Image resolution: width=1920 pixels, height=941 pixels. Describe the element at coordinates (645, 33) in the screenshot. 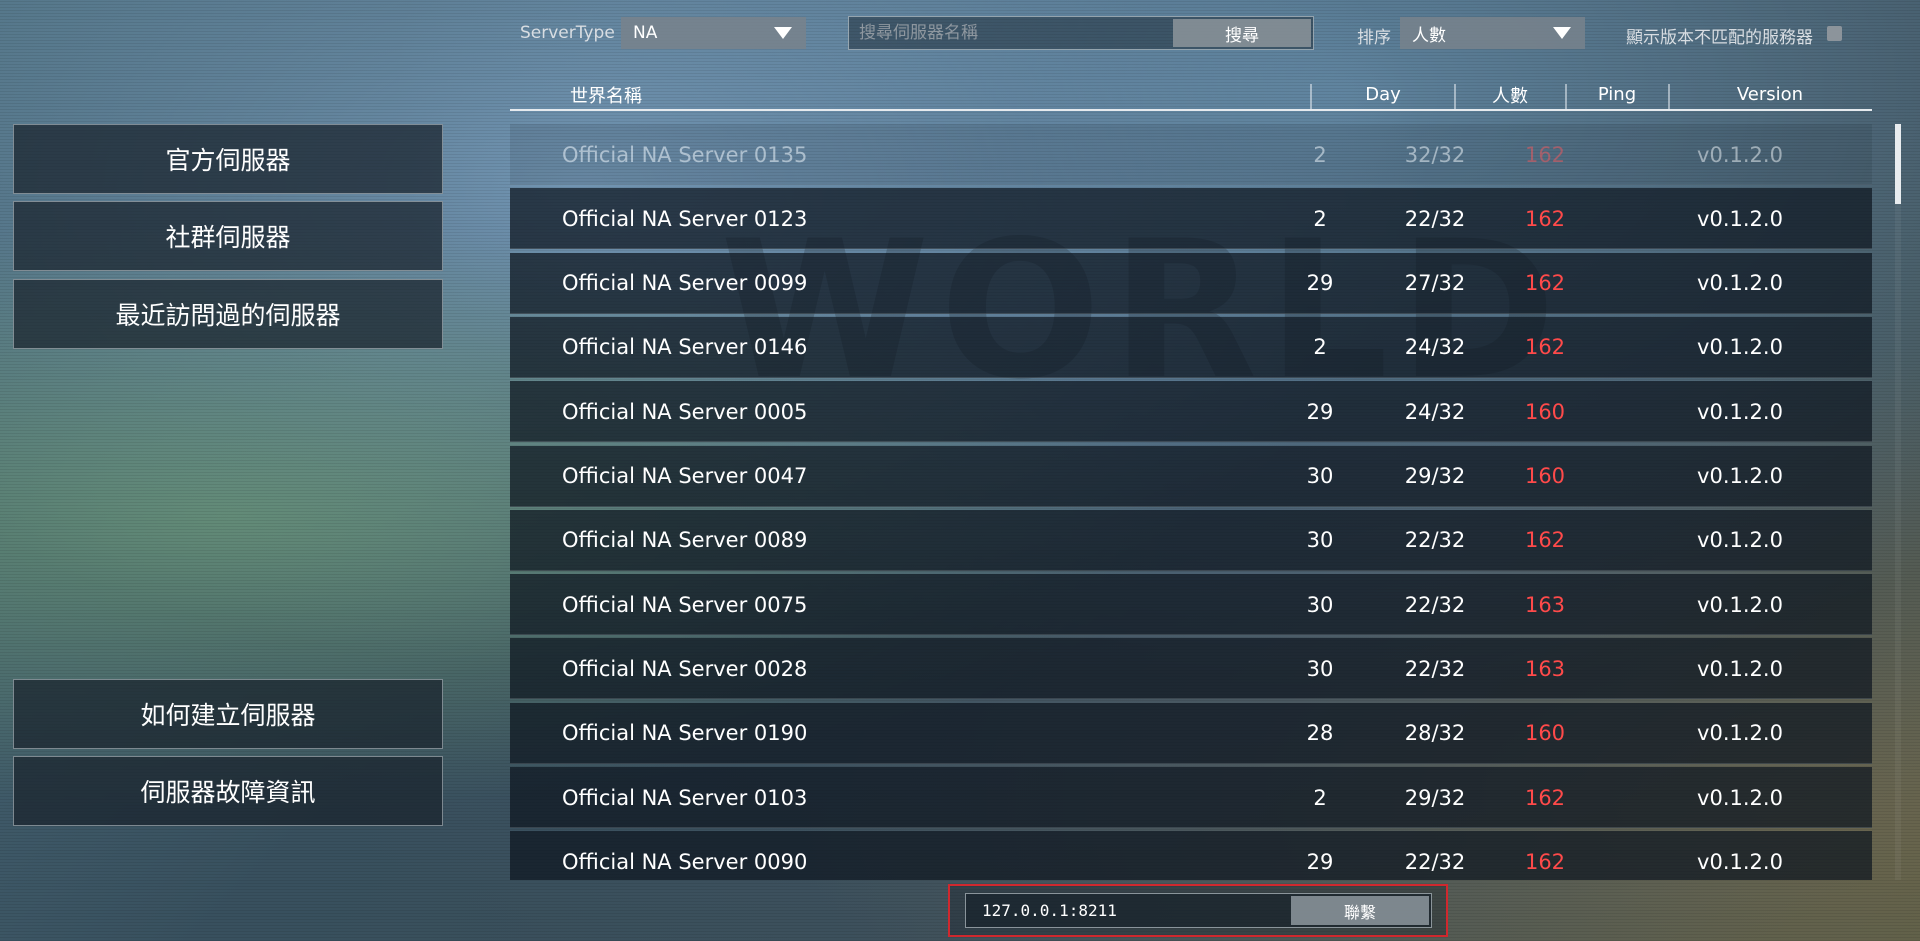

I see `server-type-value: NA` at that location.